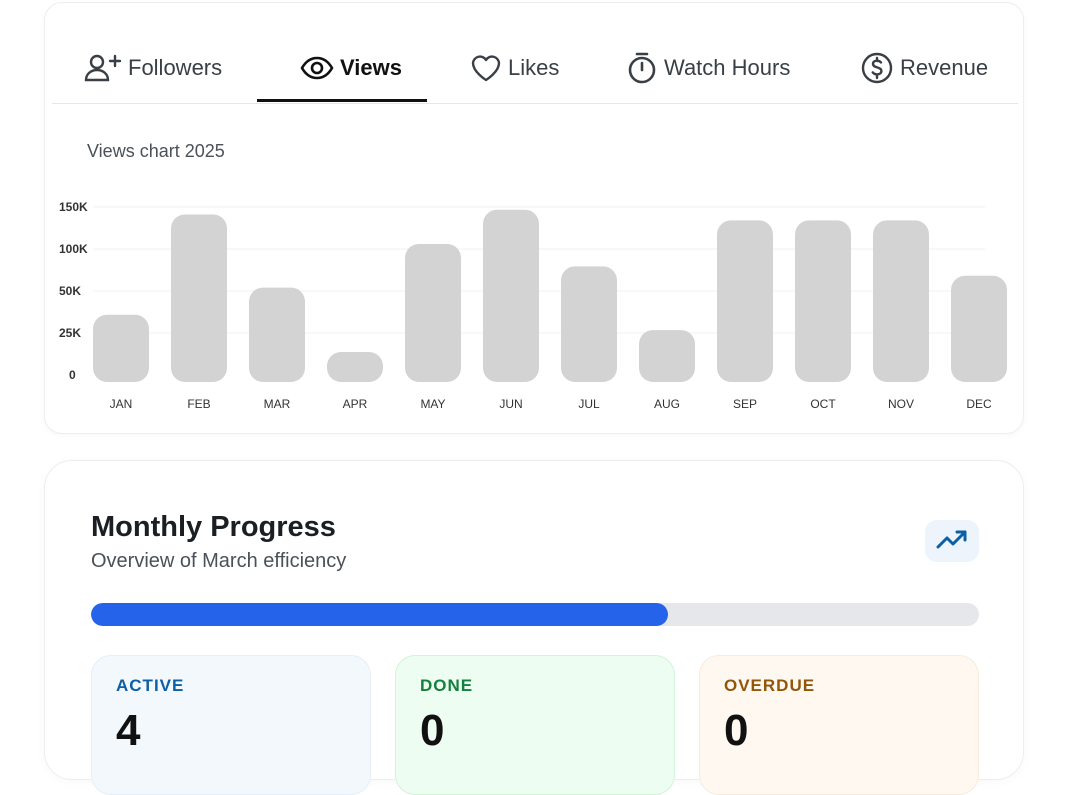  I want to click on bar-oct, so click(823, 301).